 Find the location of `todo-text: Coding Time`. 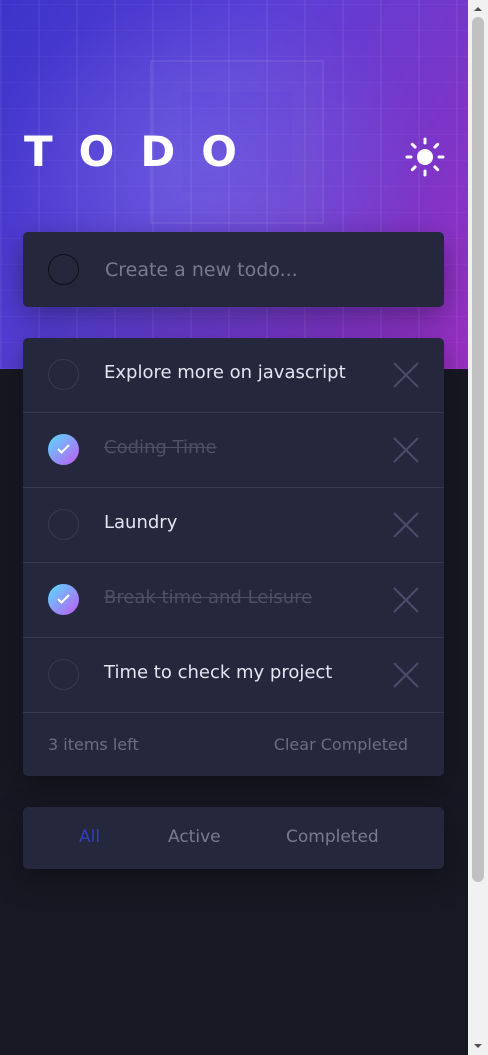

todo-text: Coding Time is located at coordinates (160, 447).